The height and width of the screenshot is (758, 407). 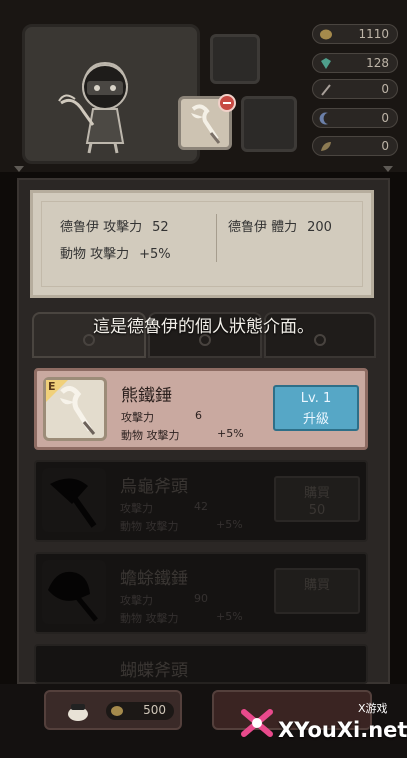 I want to click on druid-hp-stat: 德鲁伊 體力 200, so click(x=280, y=225).